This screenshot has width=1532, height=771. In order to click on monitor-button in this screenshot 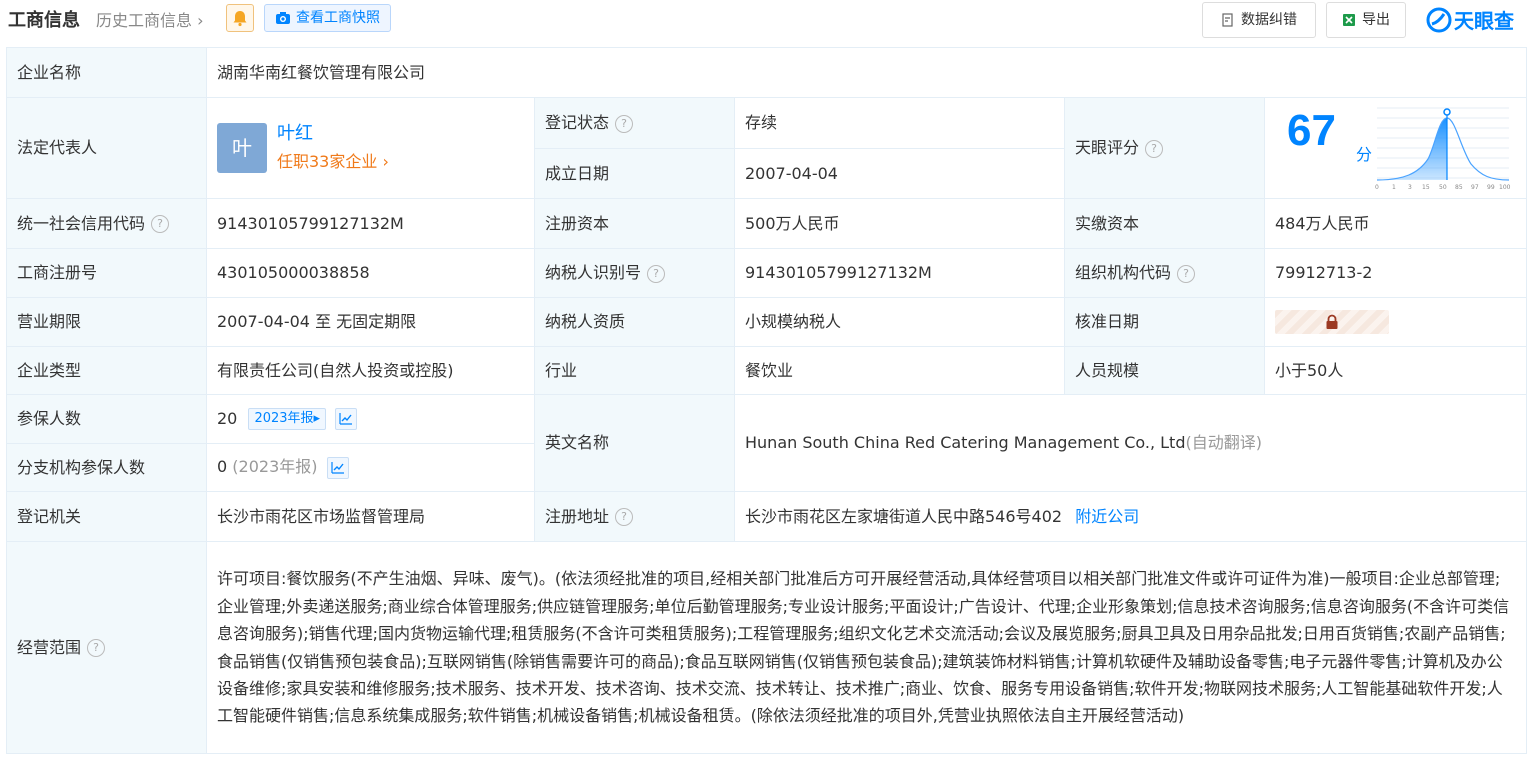, I will do `click(240, 18)`.